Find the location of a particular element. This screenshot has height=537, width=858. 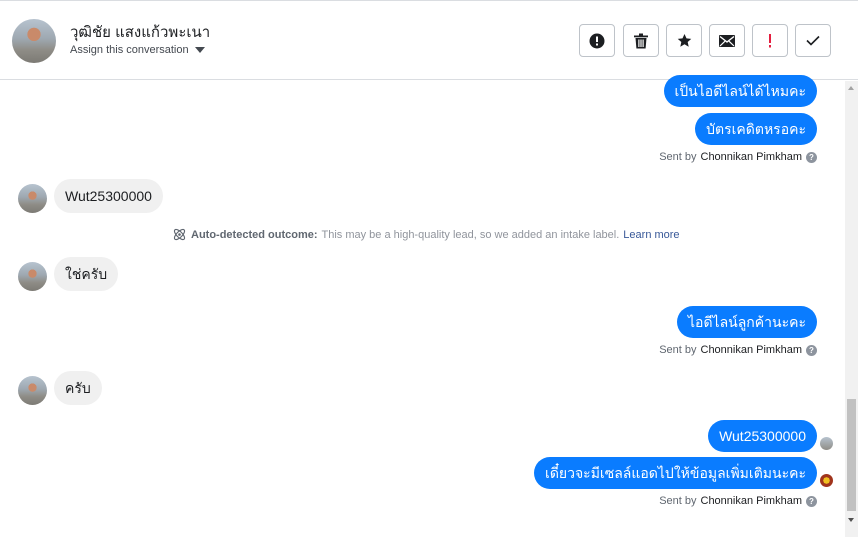

mark-unread-button is located at coordinates (727, 40).